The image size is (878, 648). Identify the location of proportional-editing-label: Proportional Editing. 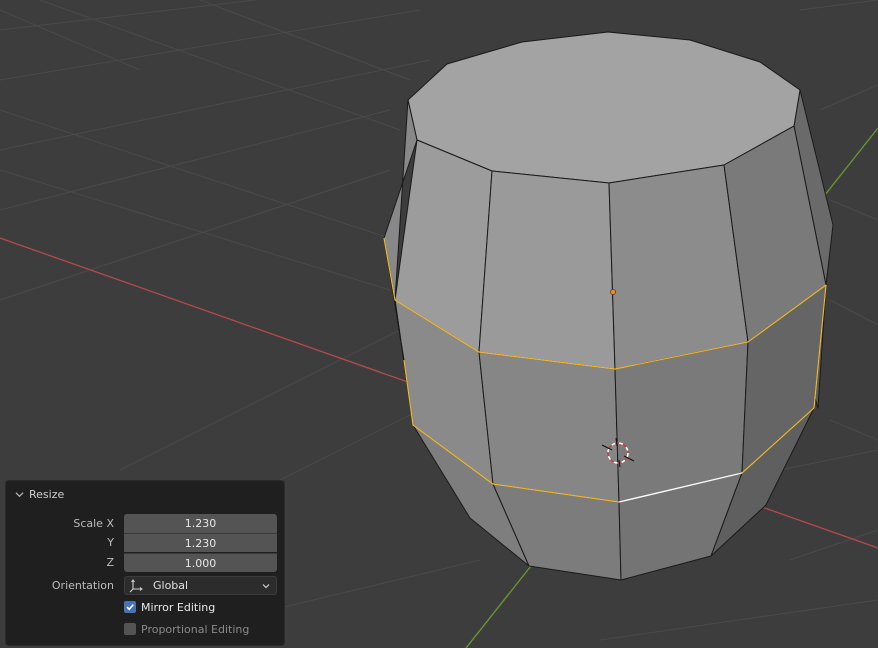
(195, 629).